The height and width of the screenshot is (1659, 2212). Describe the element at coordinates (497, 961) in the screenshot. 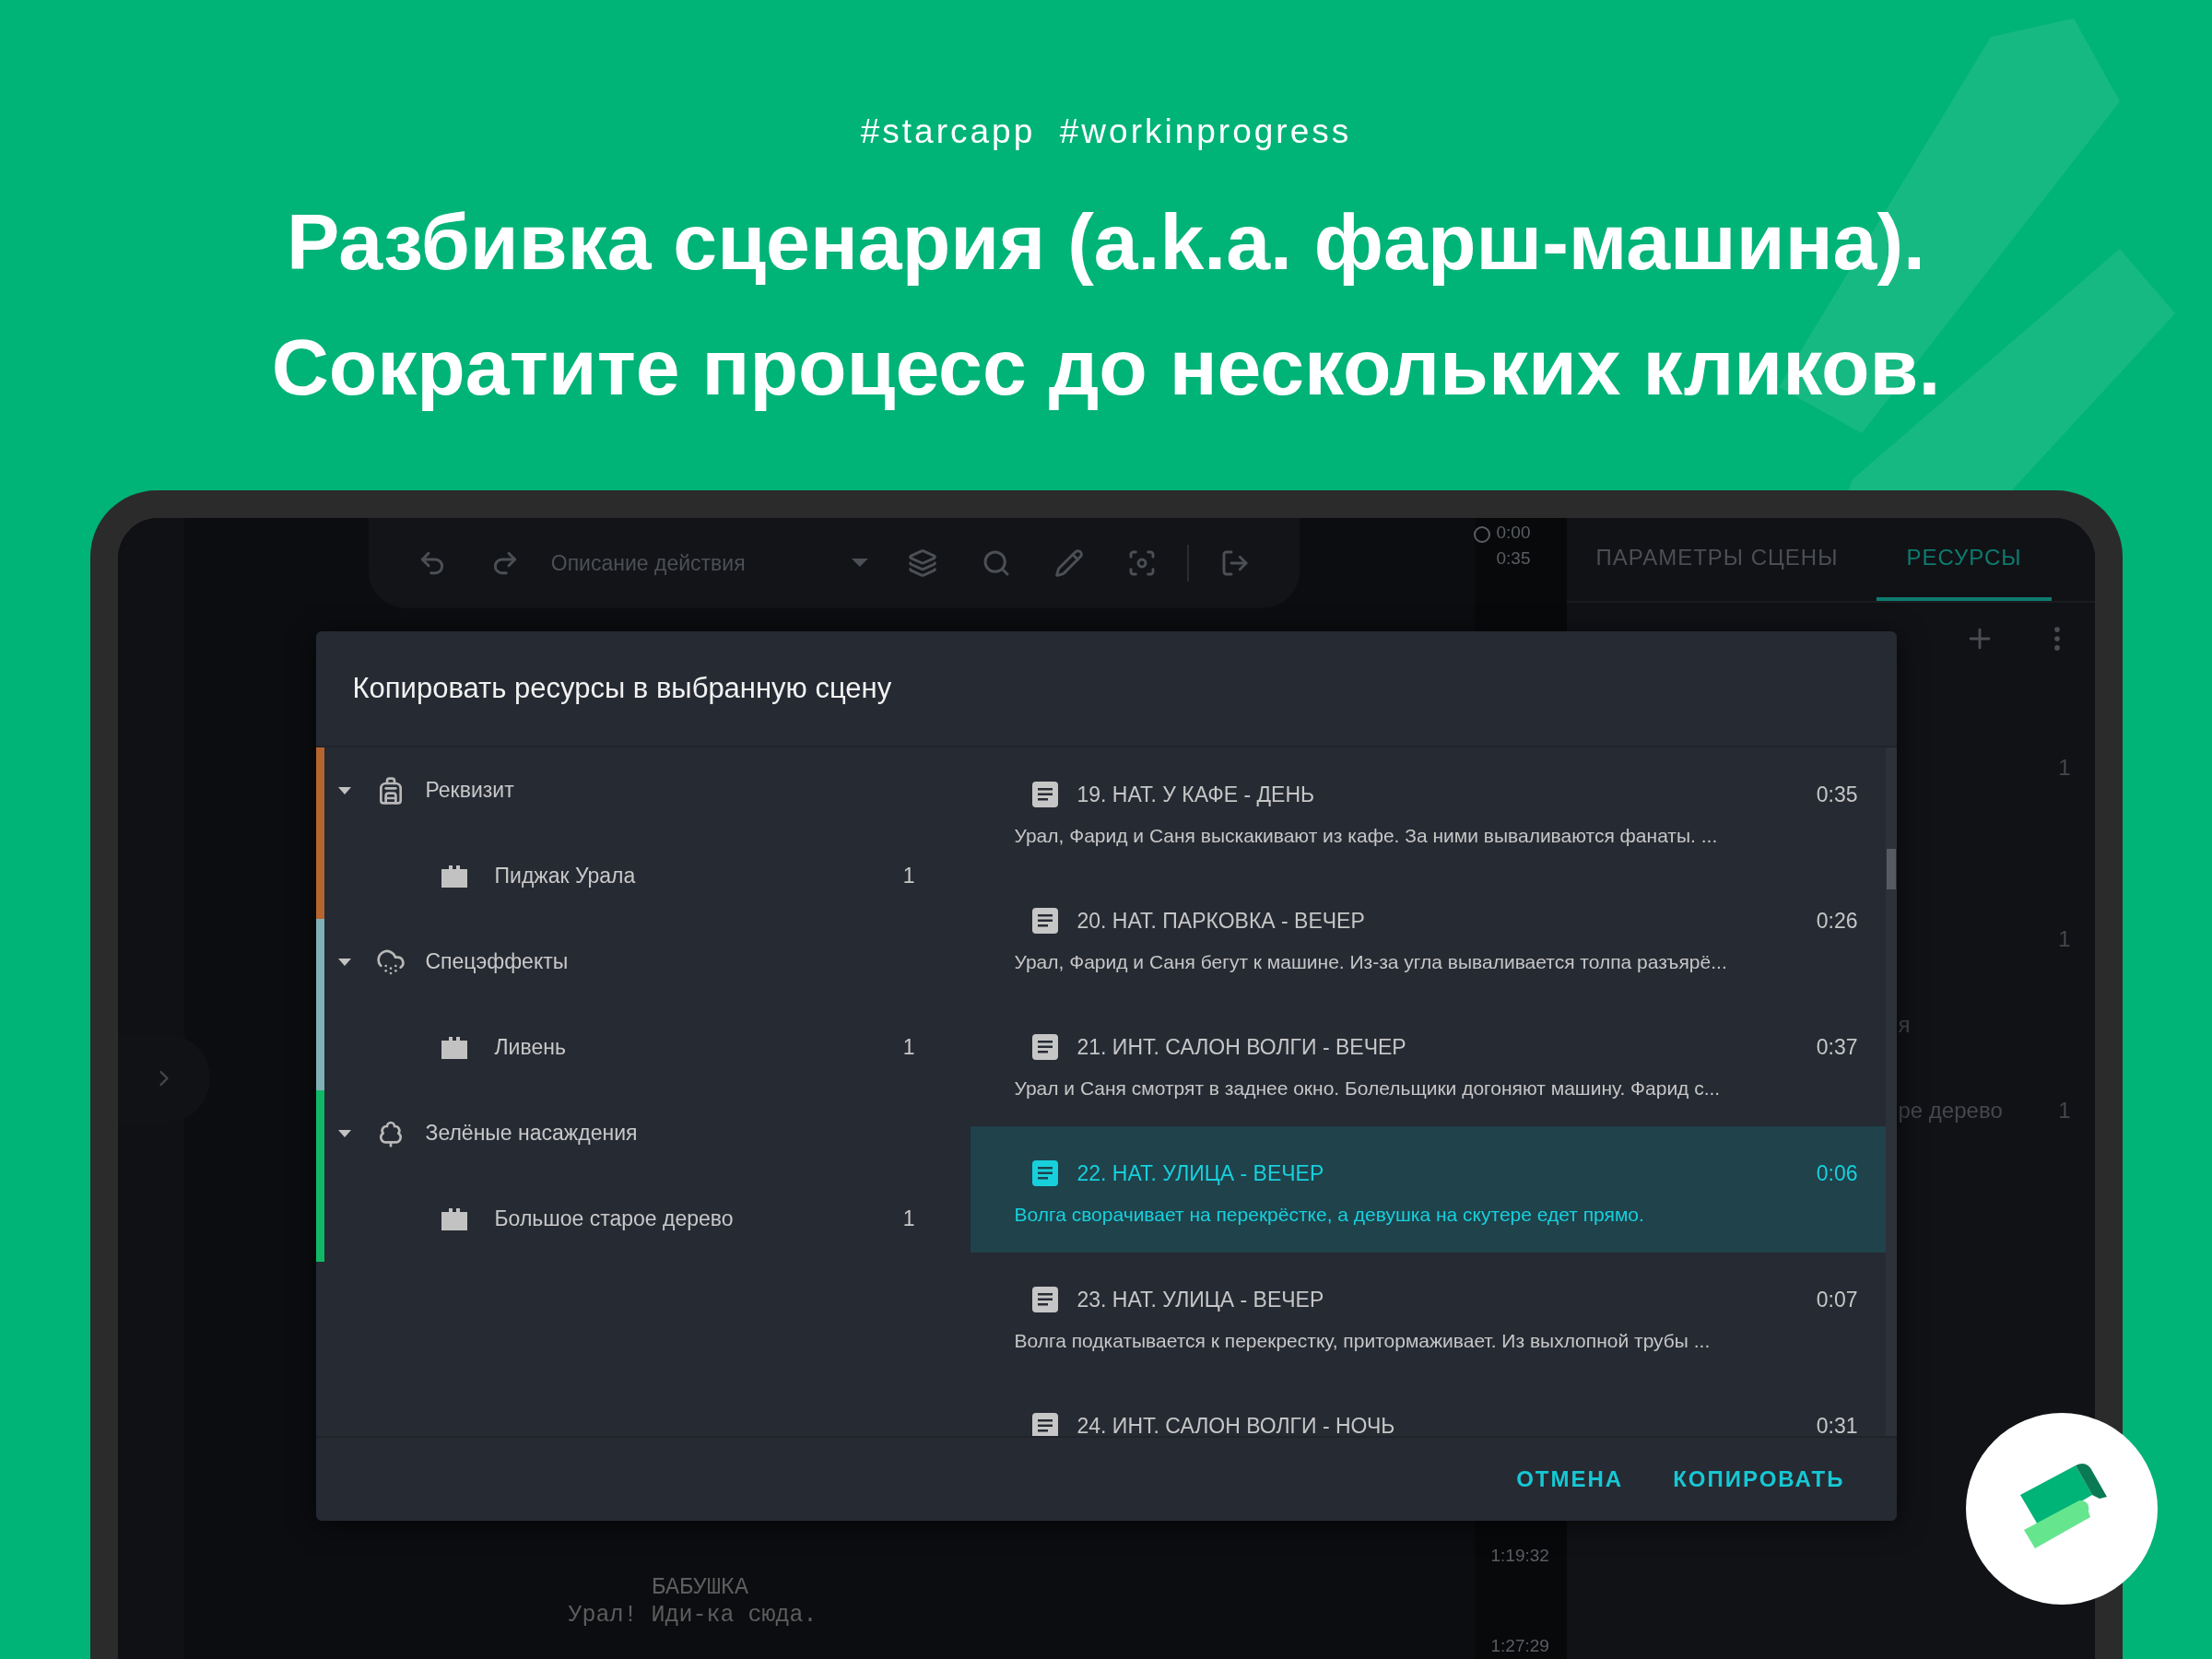

I see `group-label: Спецэффекты` at that location.